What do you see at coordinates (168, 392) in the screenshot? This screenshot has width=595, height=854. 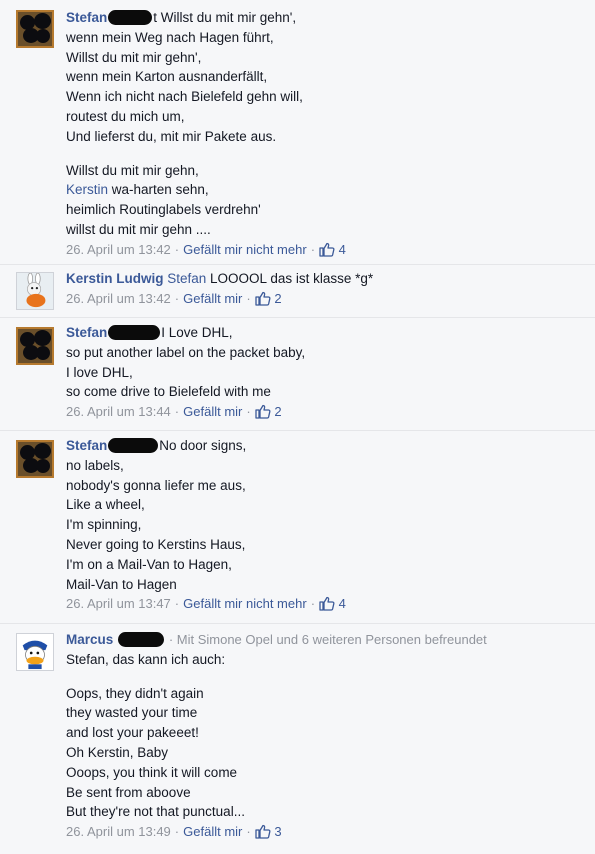 I see `comment-line: so come drive to Bielefeld with me` at bounding box center [168, 392].